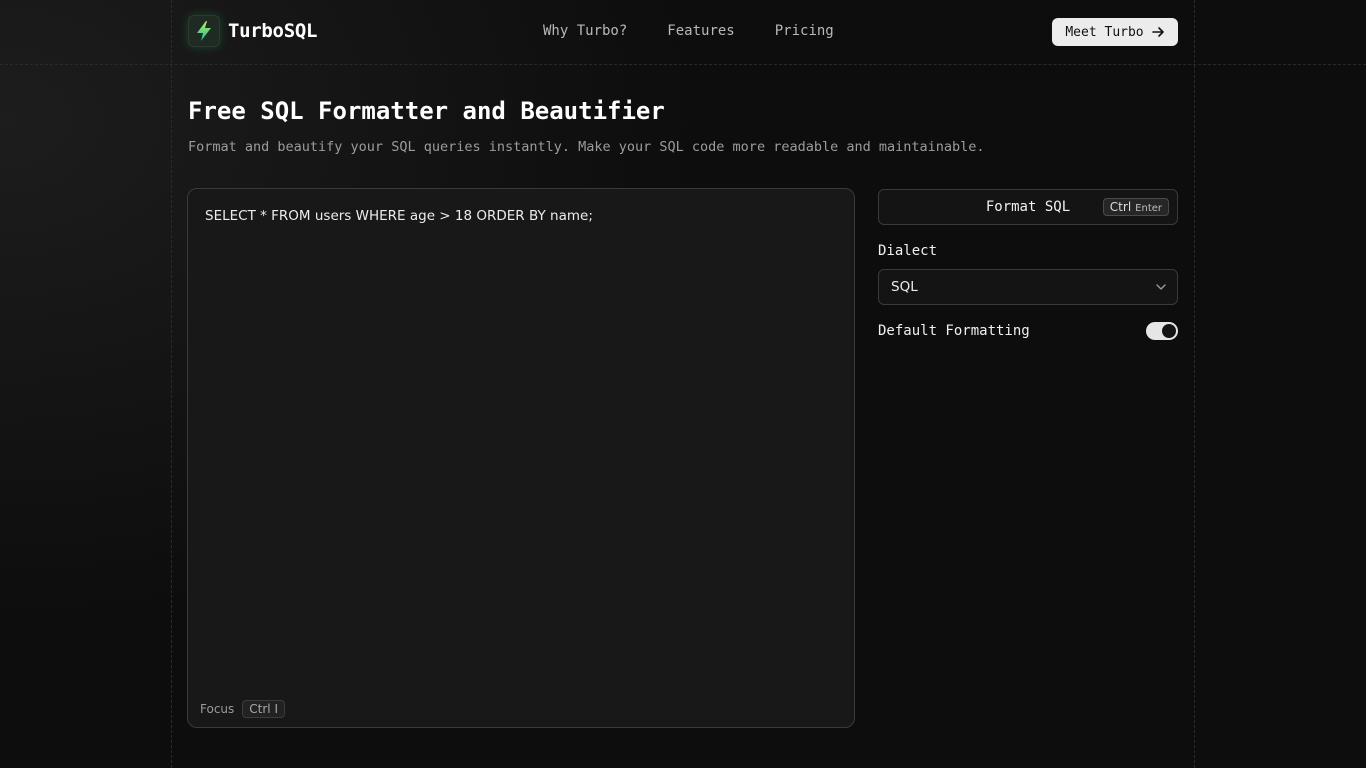 This screenshot has height=768, width=1366. I want to click on lightning-bolt-icon, so click(204, 31).